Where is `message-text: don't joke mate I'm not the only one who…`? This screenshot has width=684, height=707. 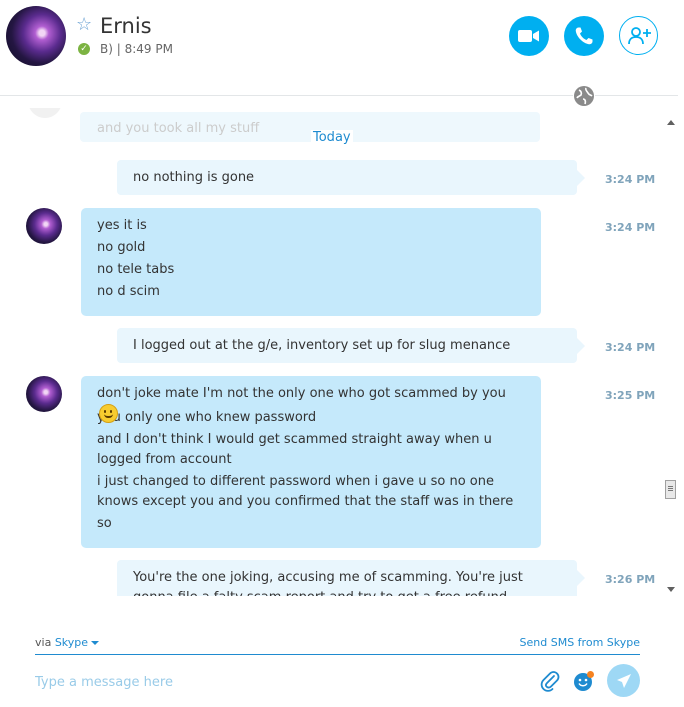
message-text: don't joke mate I'm not the only one who… is located at coordinates (301, 393).